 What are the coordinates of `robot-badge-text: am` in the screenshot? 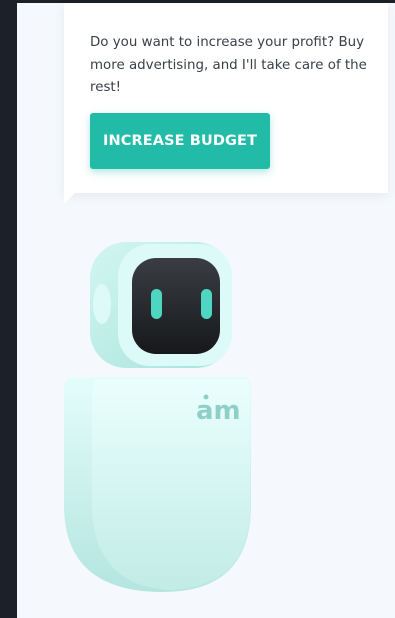 It's located at (218, 411).